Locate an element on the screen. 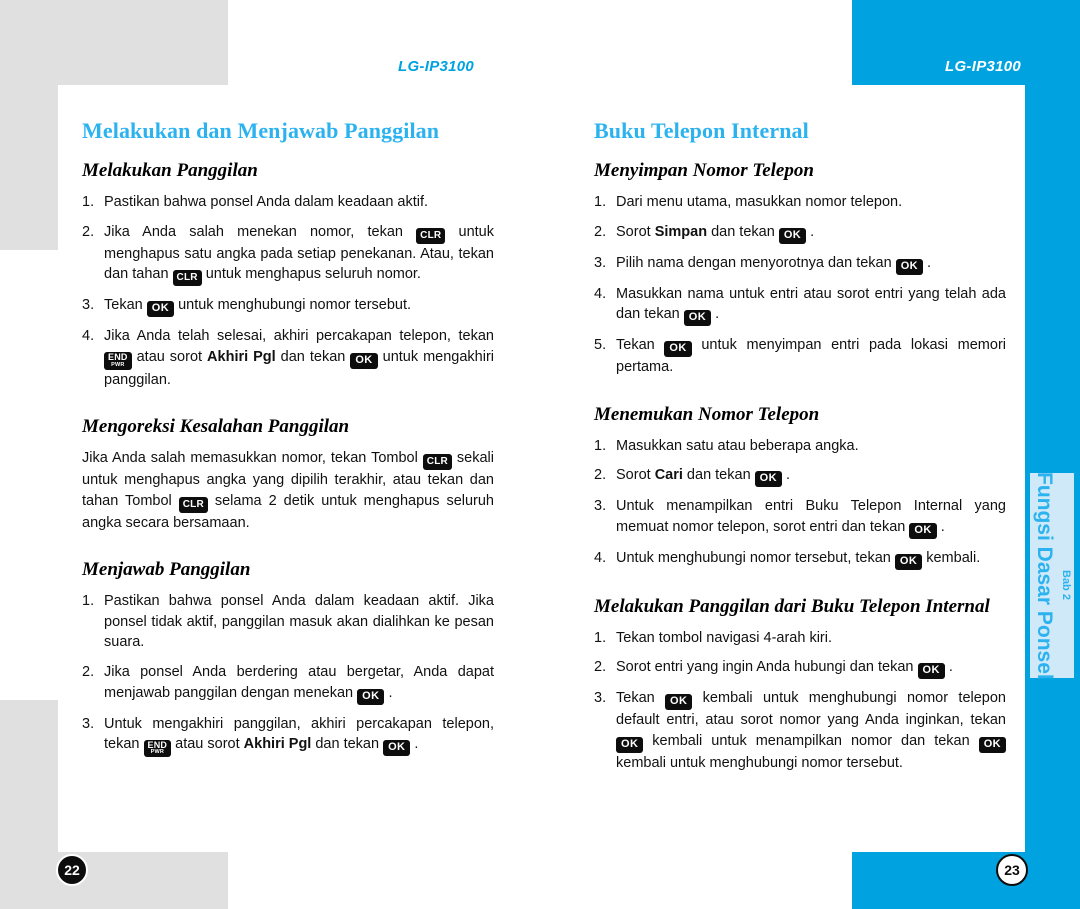 The height and width of the screenshot is (909, 1080). running-head-left: LG-IP3100 is located at coordinates (436, 66).